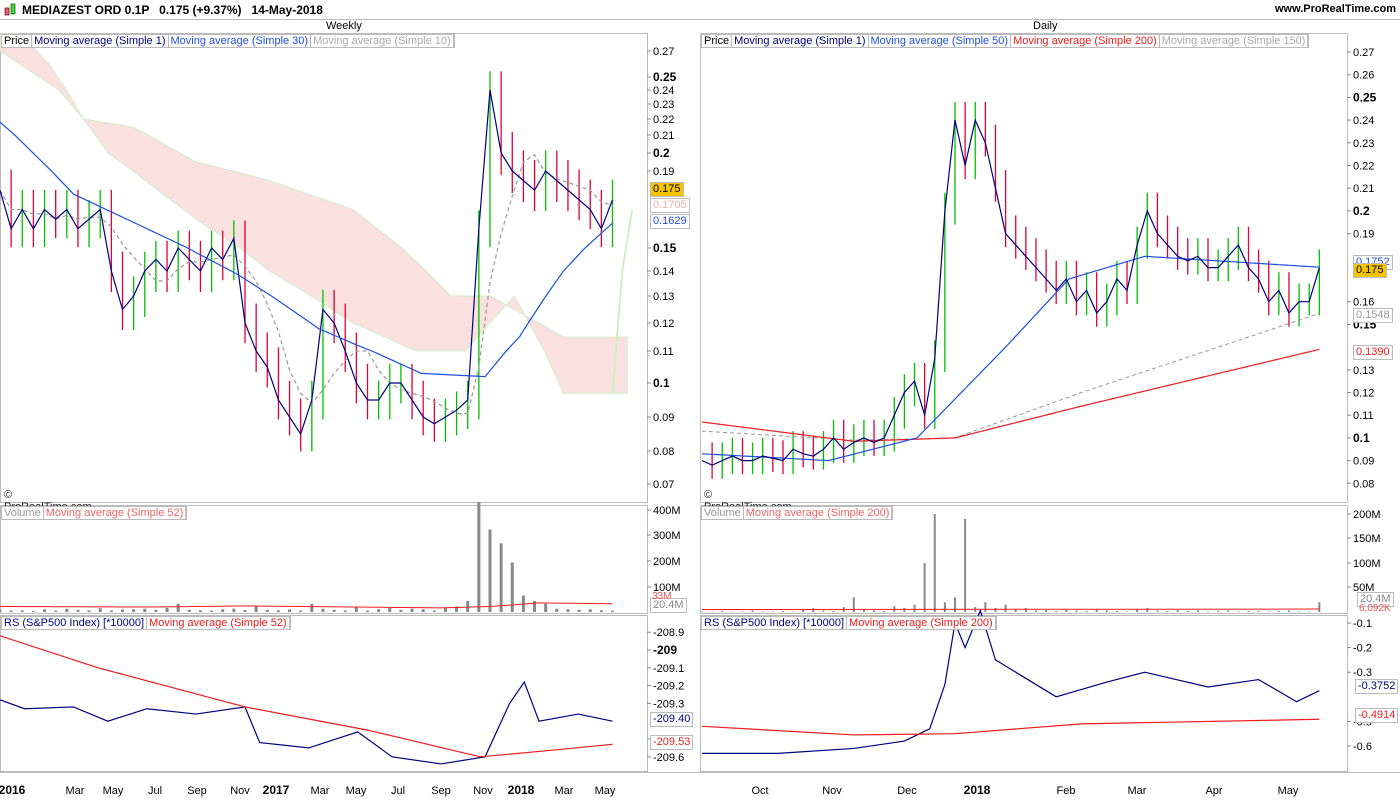  Describe the element at coordinates (1362, 673) in the screenshot. I see `axis-tick-label: -0.3` at that location.